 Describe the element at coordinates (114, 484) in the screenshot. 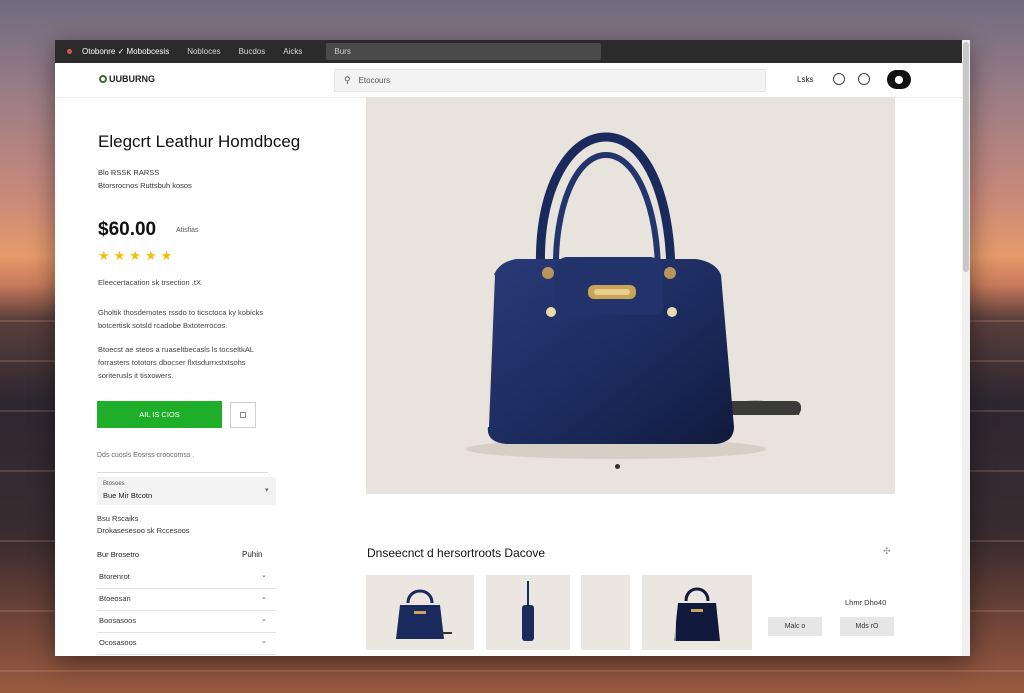

I see `select-label: Btosoes` at that location.